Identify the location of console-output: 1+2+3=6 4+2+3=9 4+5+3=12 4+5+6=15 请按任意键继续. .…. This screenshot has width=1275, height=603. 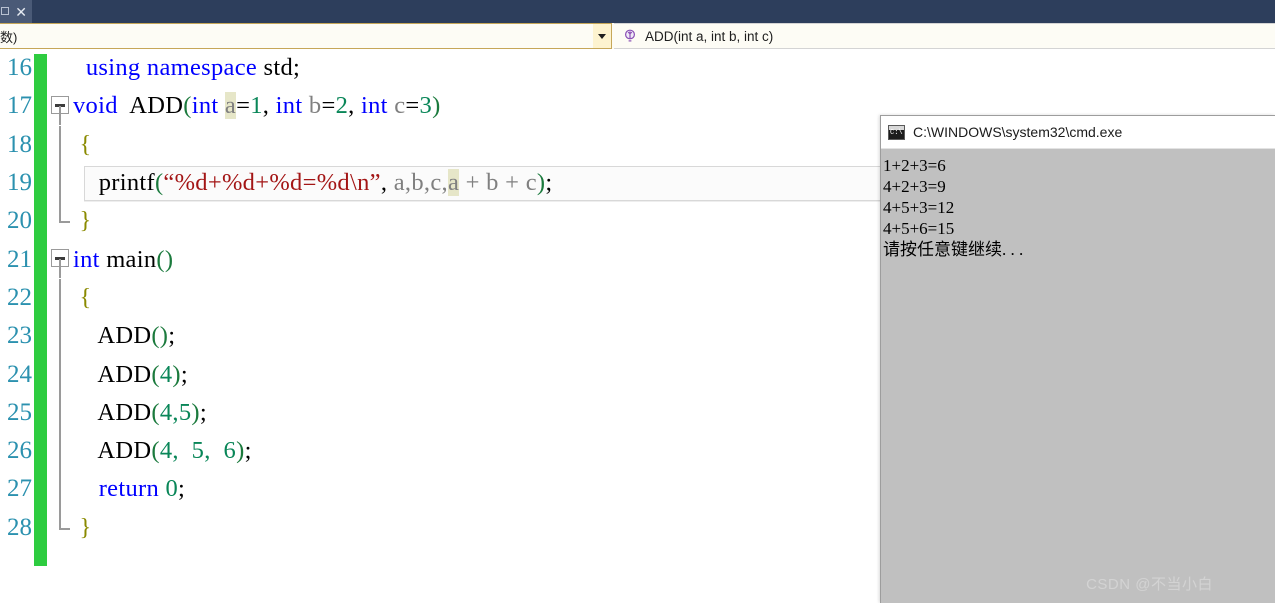
(1078, 204).